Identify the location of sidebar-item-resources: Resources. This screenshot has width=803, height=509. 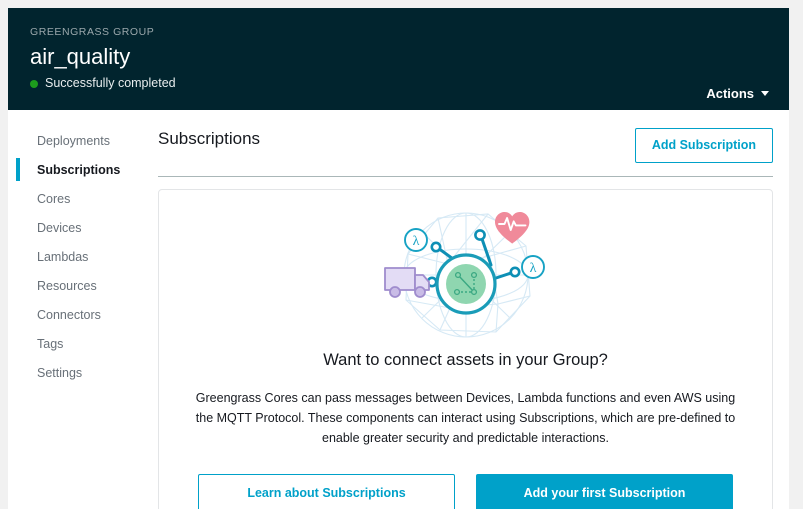
(79, 285).